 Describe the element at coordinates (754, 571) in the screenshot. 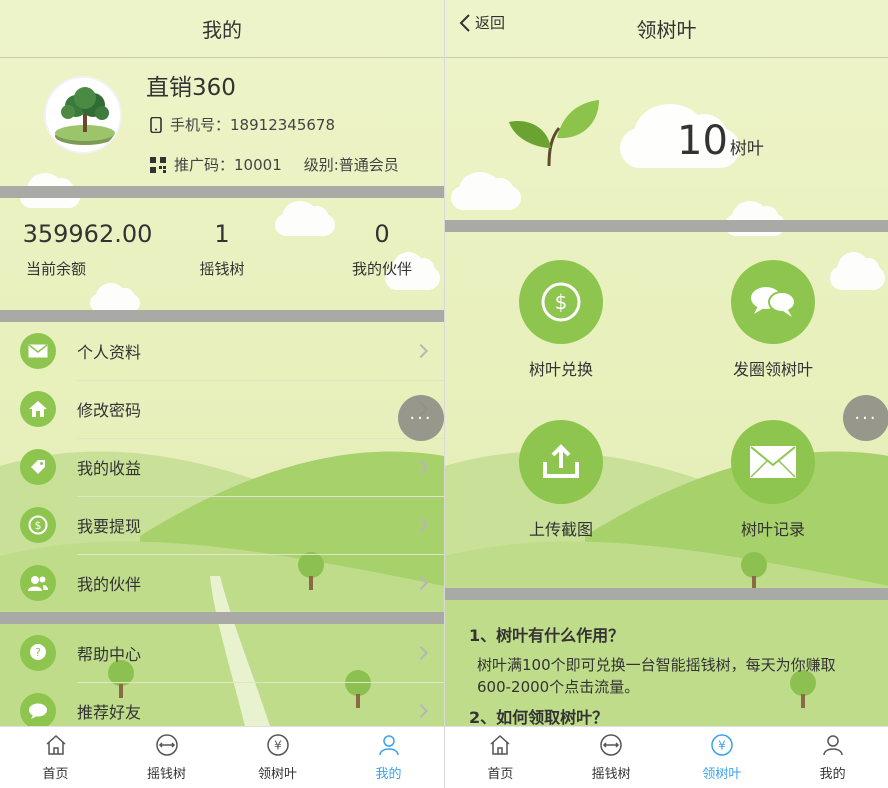

I see `tree-decoration` at that location.